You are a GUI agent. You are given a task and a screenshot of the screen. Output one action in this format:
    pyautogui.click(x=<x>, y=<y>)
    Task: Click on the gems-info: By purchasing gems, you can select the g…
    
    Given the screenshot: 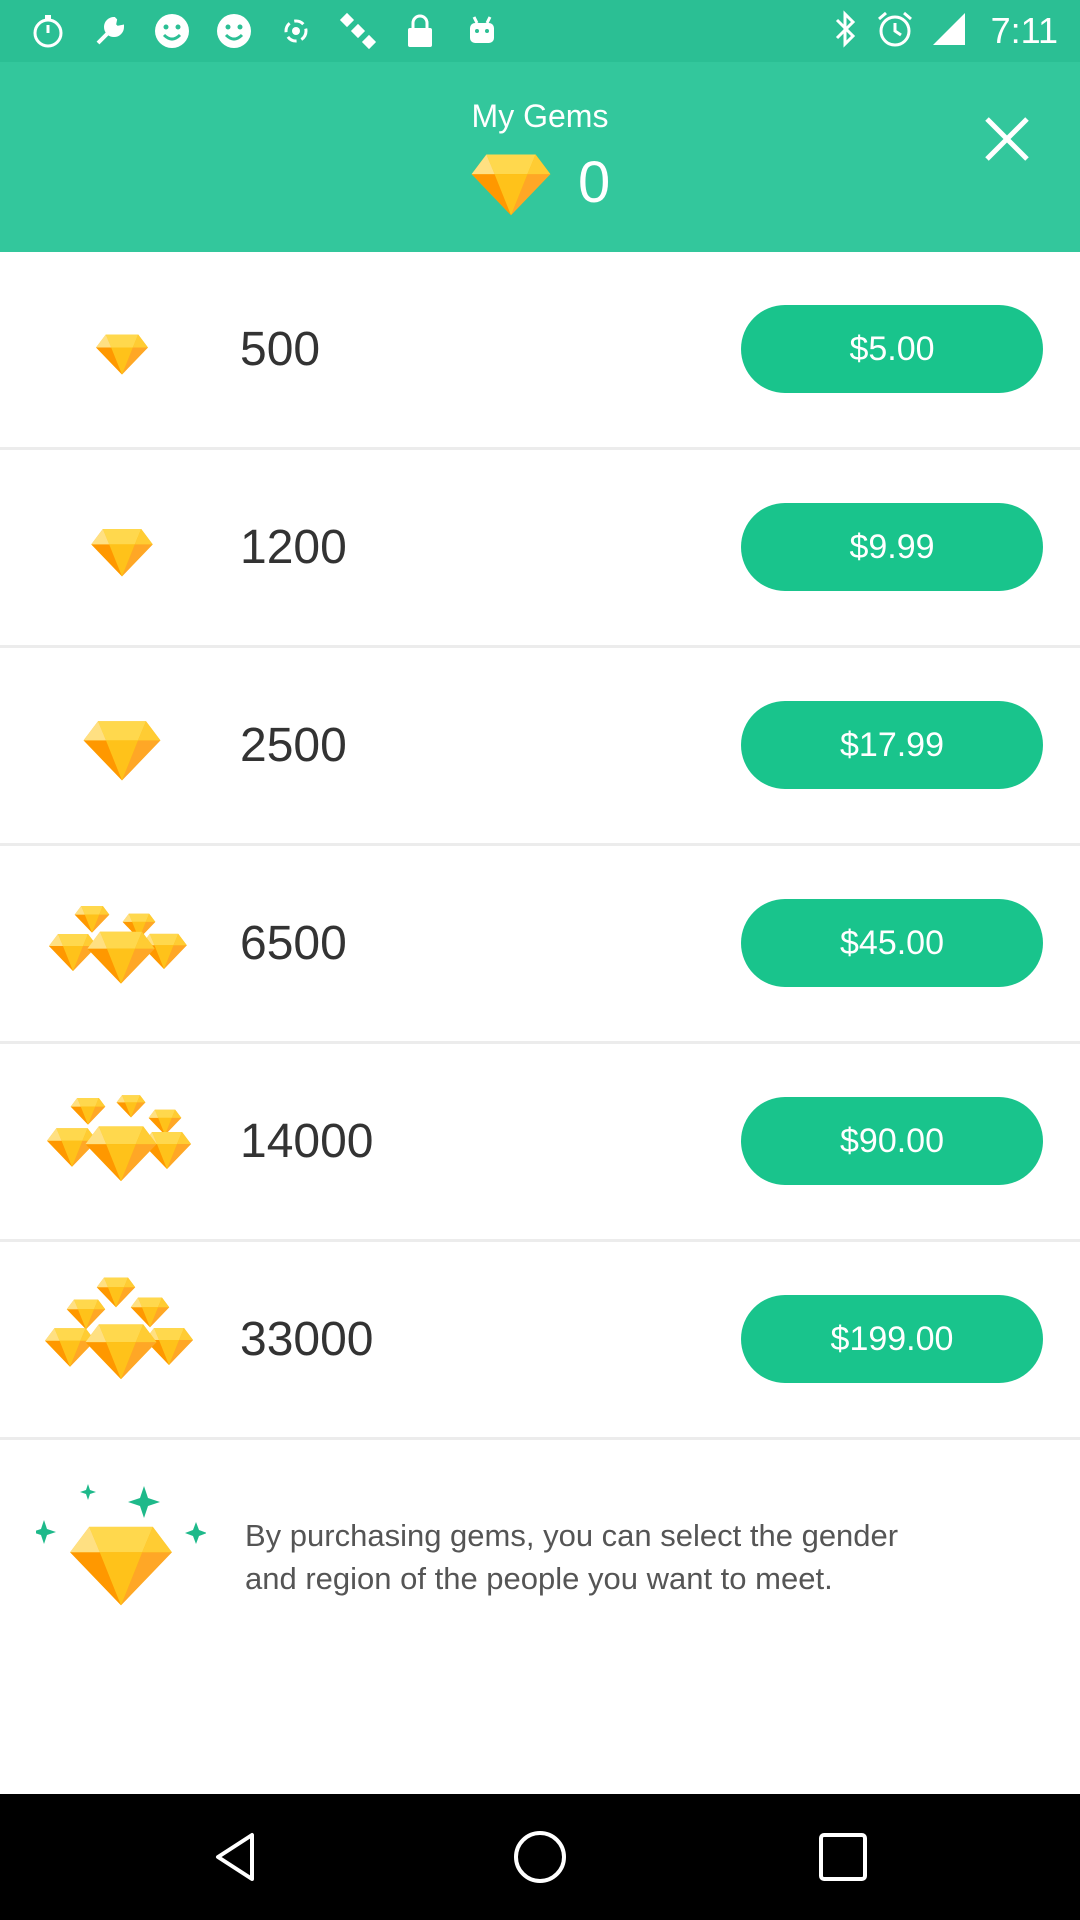 What is the action you would take?
    pyautogui.click(x=540, y=1534)
    